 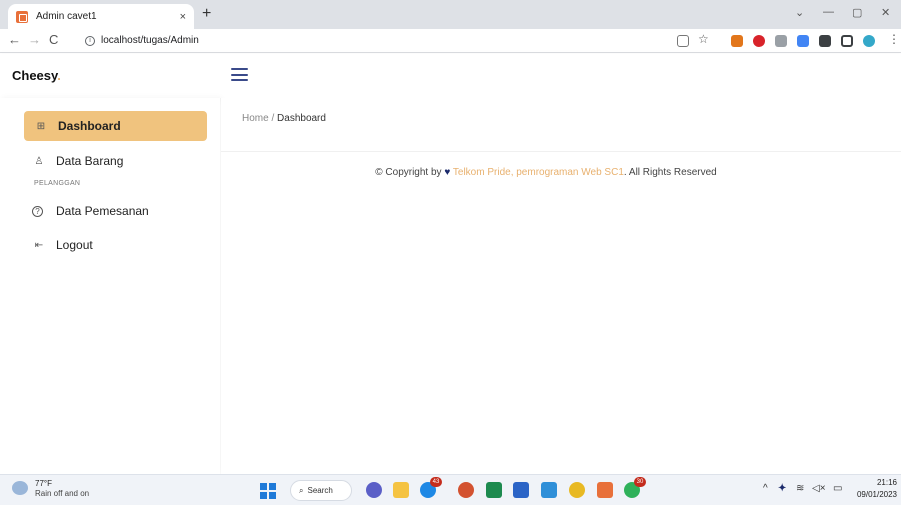 I want to click on brand-name: Cheesy, so click(x=35, y=75).